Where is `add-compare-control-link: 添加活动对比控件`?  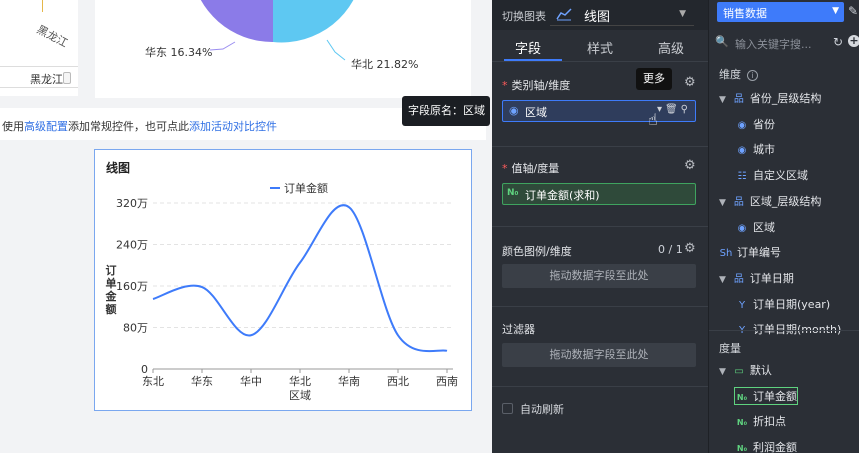
add-compare-control-link: 添加活动对比控件 is located at coordinates (233, 126).